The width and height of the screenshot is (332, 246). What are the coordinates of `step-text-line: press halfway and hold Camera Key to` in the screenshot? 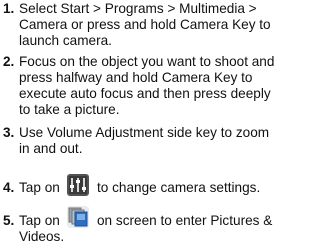 It's located at (136, 77).